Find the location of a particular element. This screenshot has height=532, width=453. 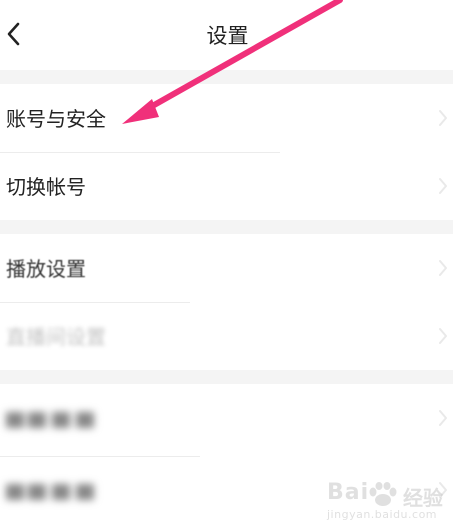

watermark-brand: Bai is located at coordinates (348, 492).